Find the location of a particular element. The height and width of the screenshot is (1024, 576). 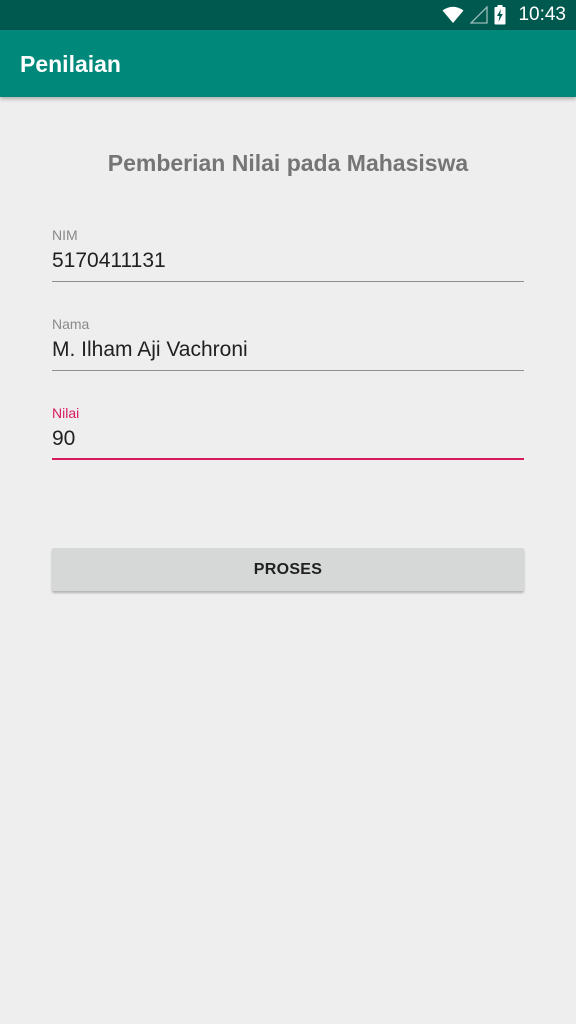

nim-label: NIM is located at coordinates (65, 235).